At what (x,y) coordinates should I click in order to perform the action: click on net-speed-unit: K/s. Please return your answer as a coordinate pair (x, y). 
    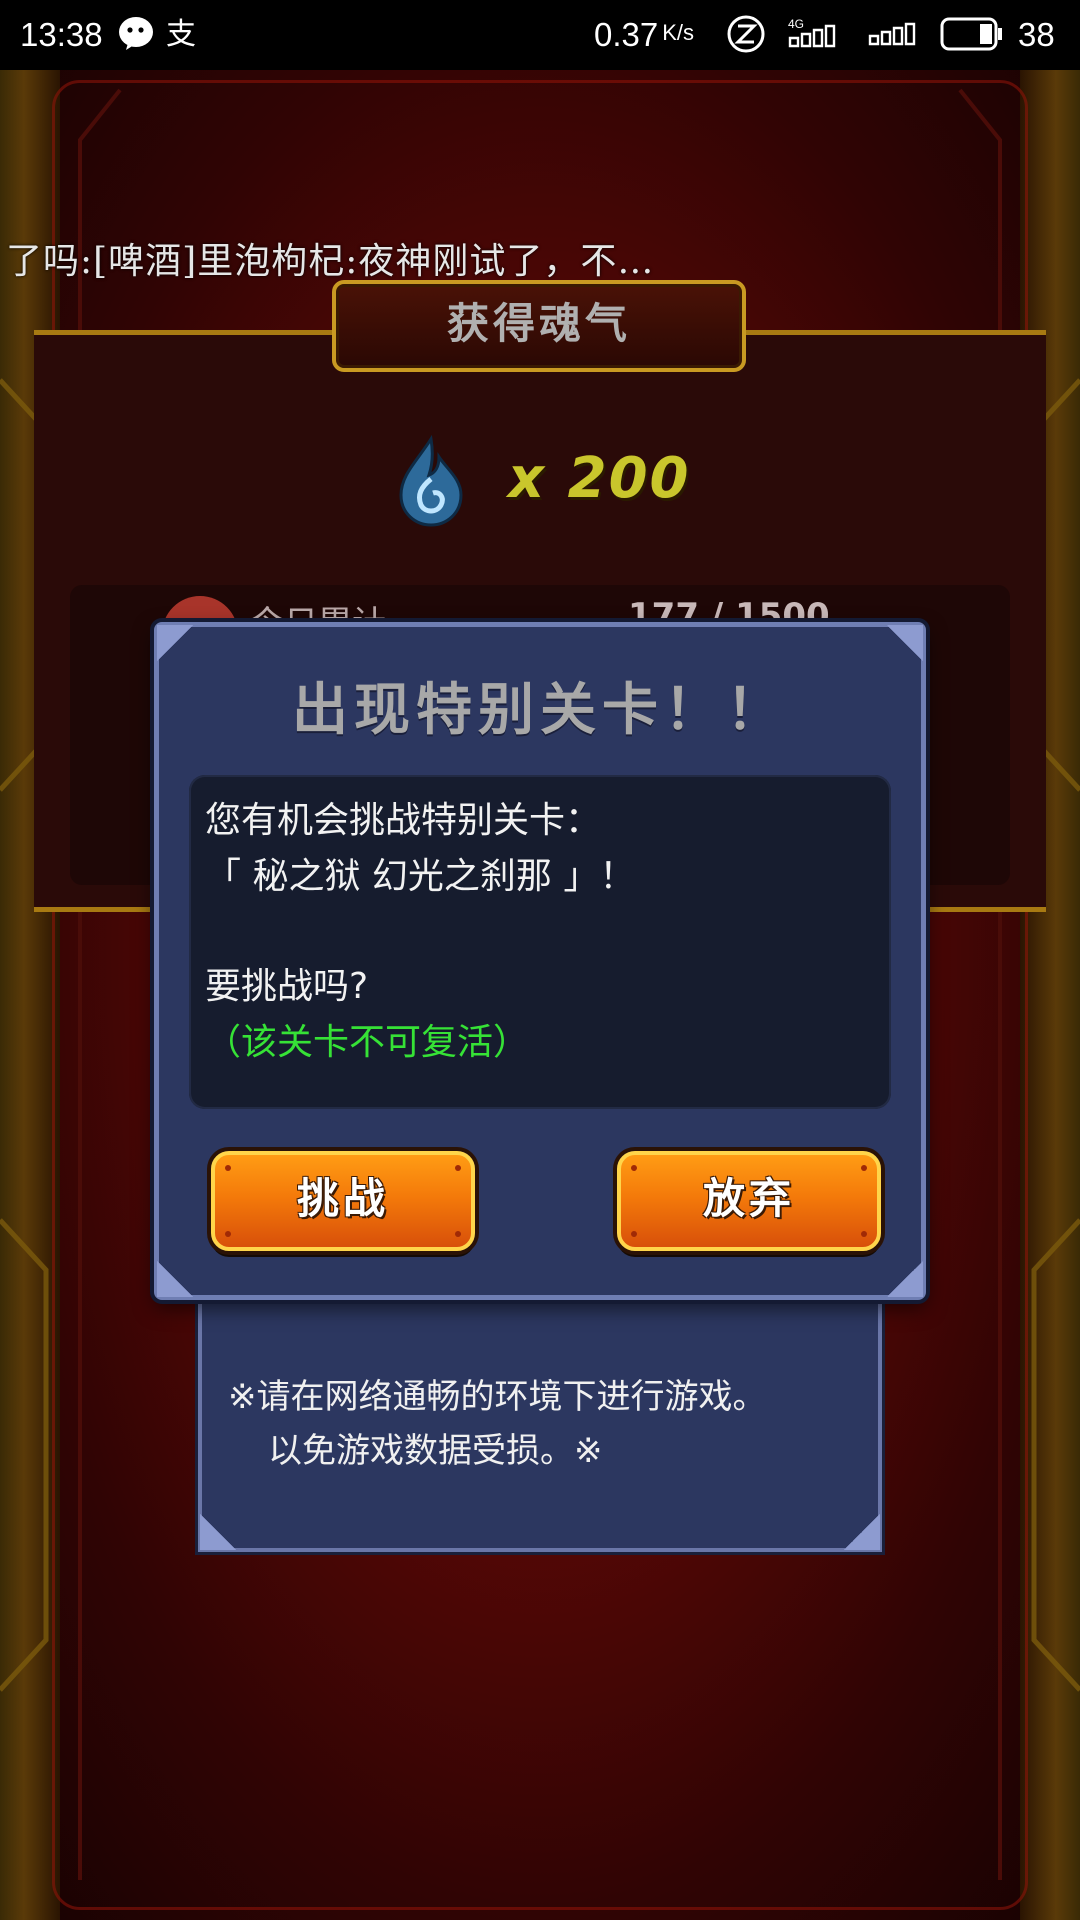
    Looking at the image, I should click on (678, 32).